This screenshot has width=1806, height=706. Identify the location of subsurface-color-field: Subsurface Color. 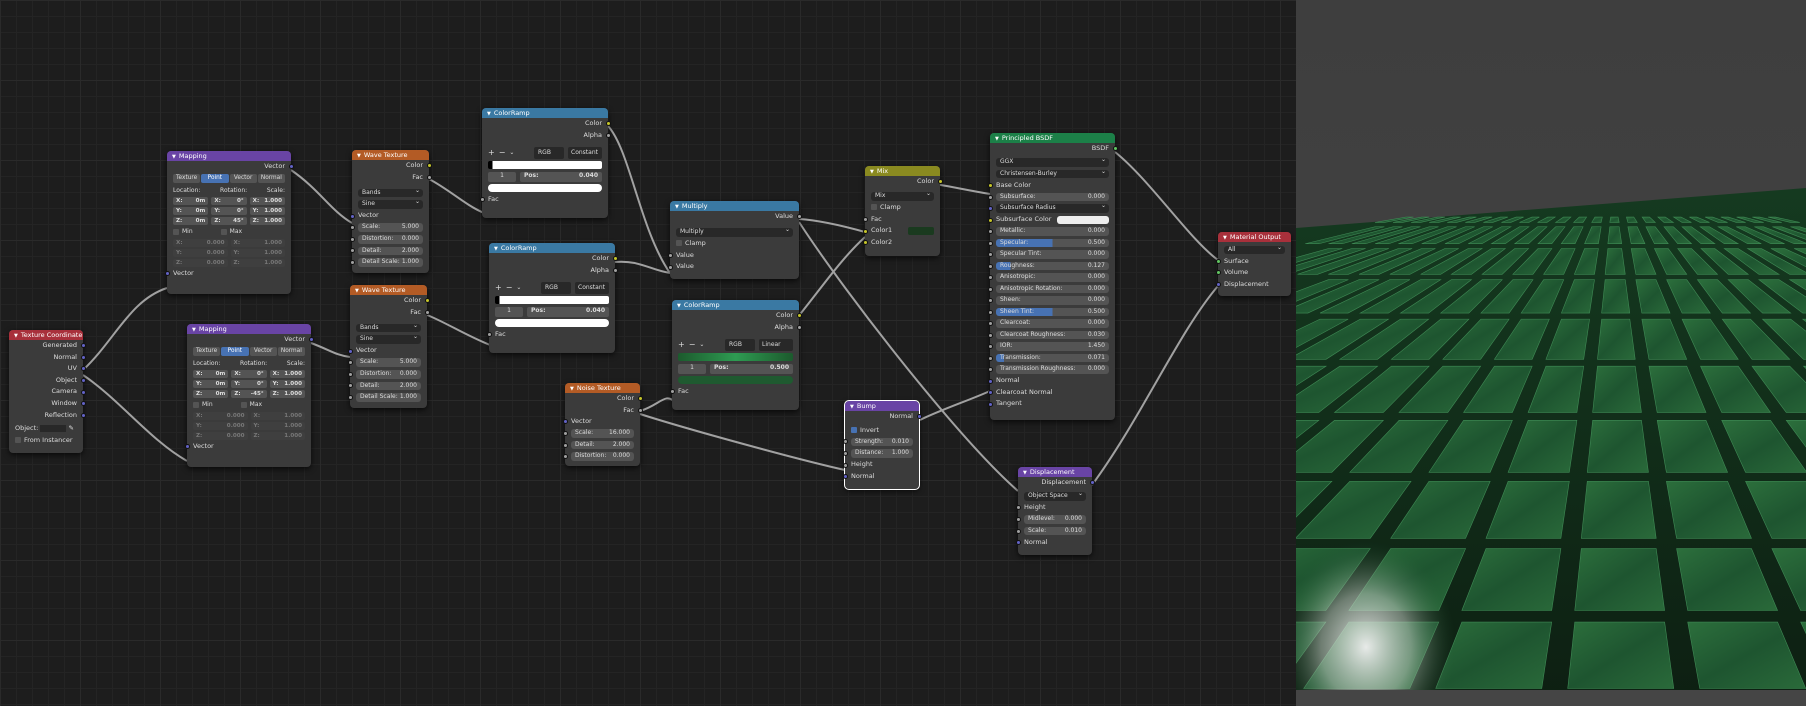
(1051, 220).